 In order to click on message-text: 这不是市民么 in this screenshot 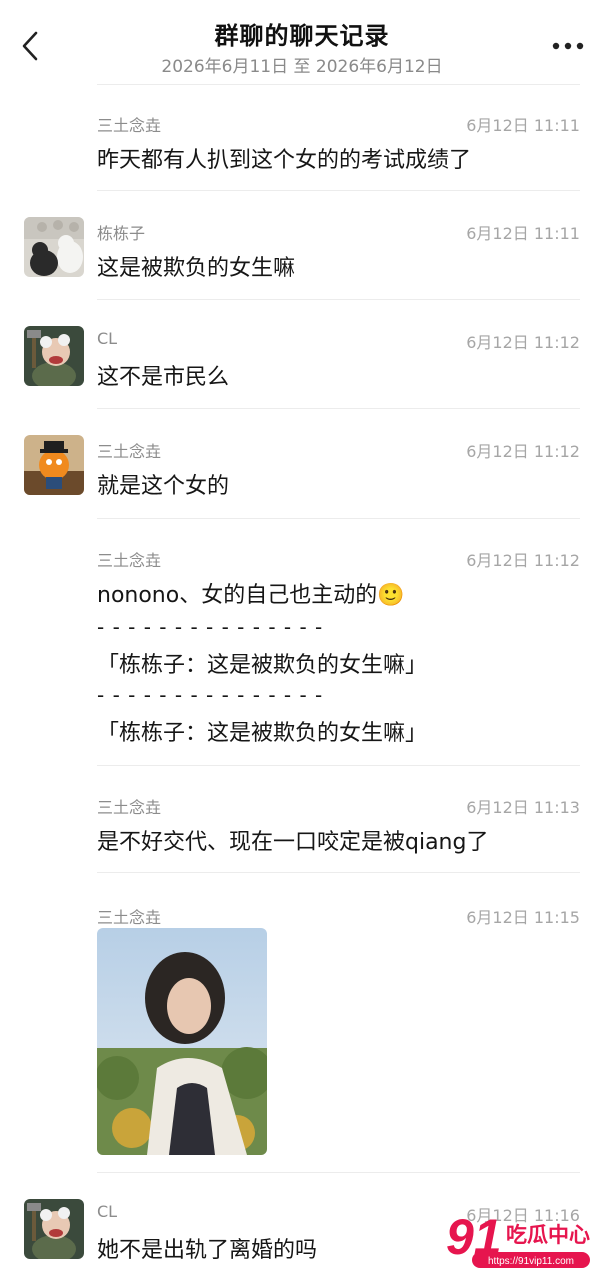, I will do `click(163, 377)`.